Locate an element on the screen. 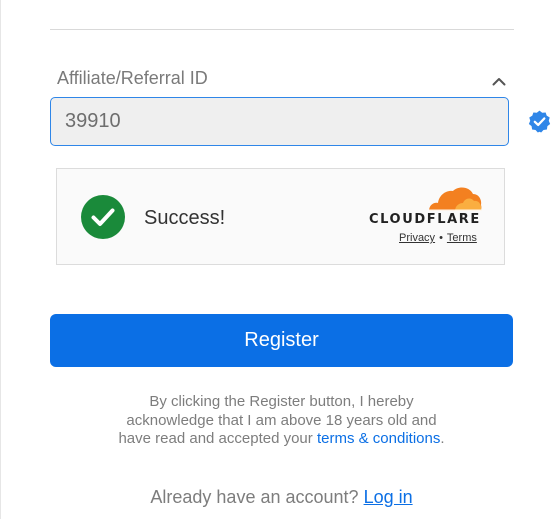  cloudflare-wordmark: CLOUDFLARE is located at coordinates (425, 219).